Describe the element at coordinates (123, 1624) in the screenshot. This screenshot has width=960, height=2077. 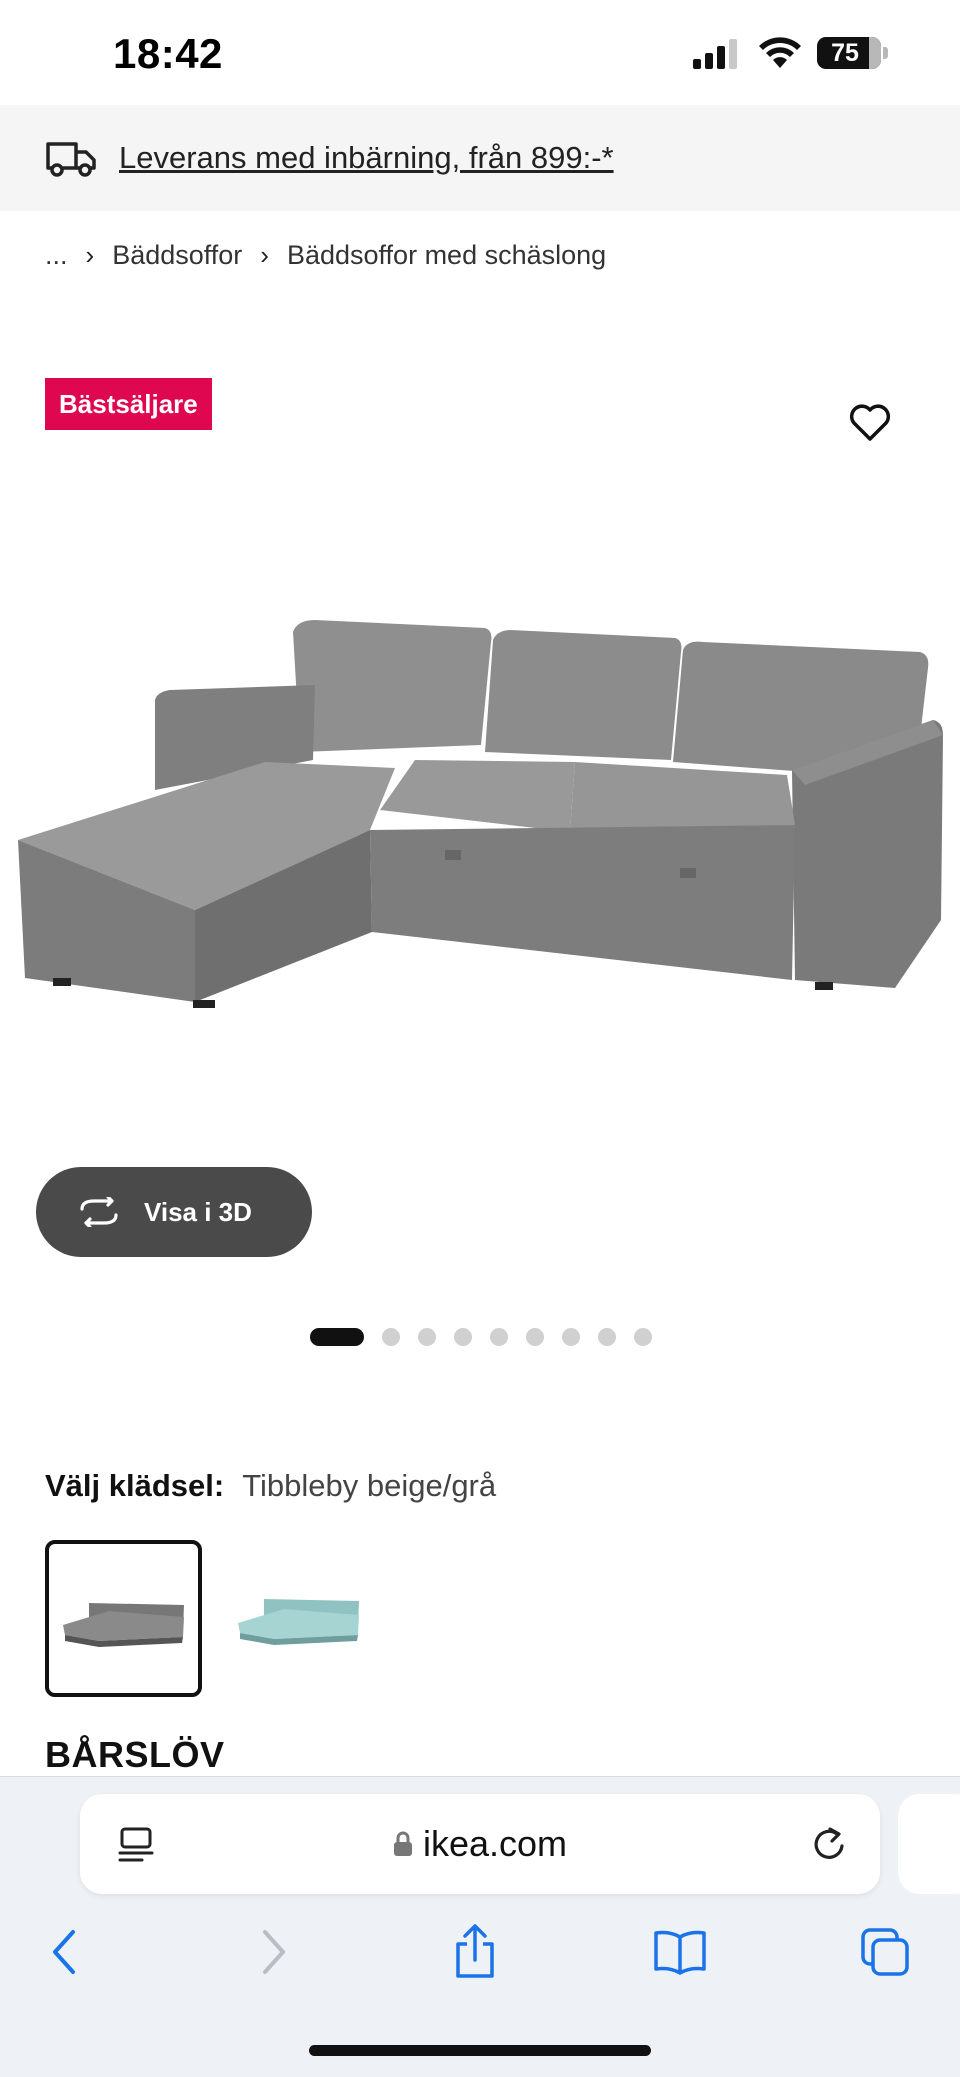
I see `swatch-grey-image` at that location.